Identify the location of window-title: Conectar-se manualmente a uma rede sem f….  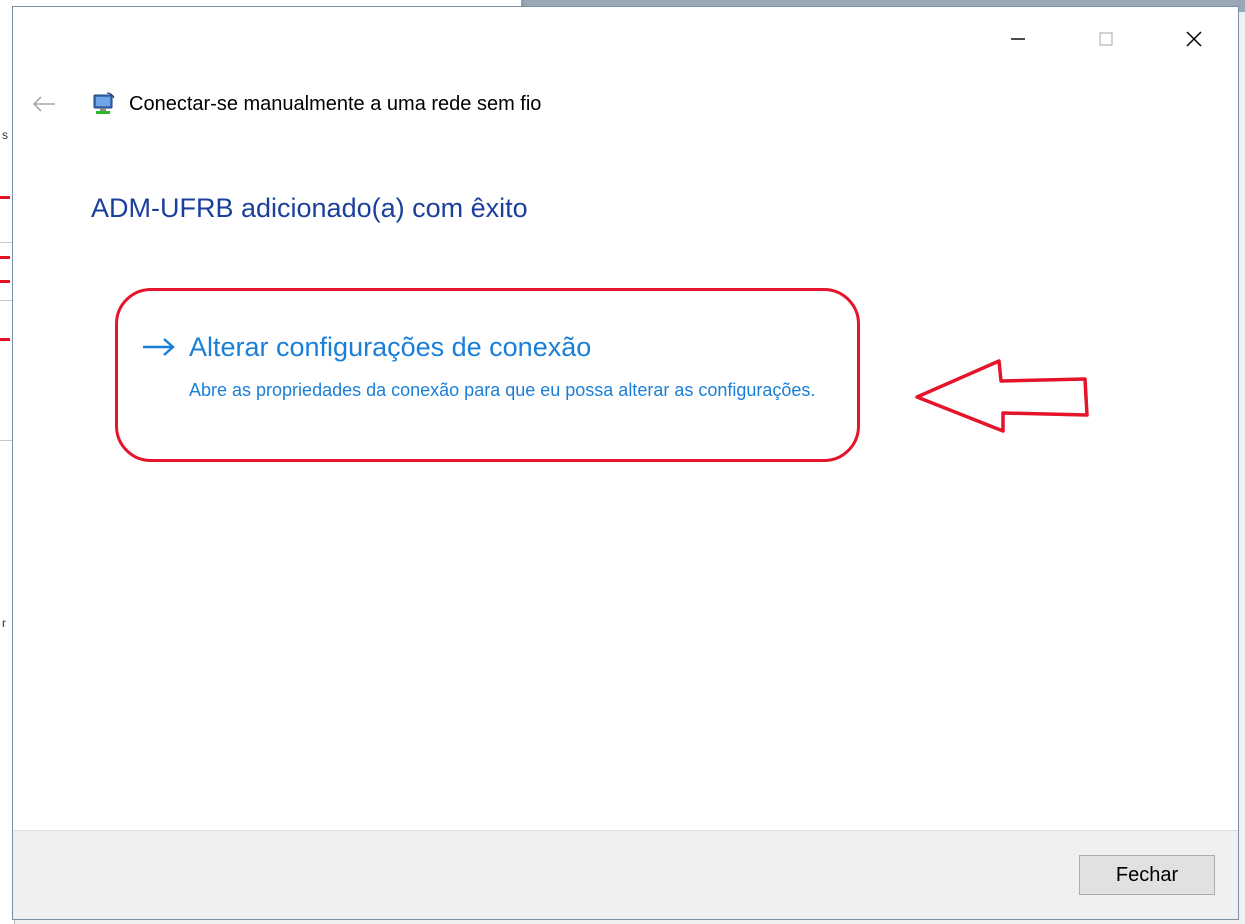
(335, 104).